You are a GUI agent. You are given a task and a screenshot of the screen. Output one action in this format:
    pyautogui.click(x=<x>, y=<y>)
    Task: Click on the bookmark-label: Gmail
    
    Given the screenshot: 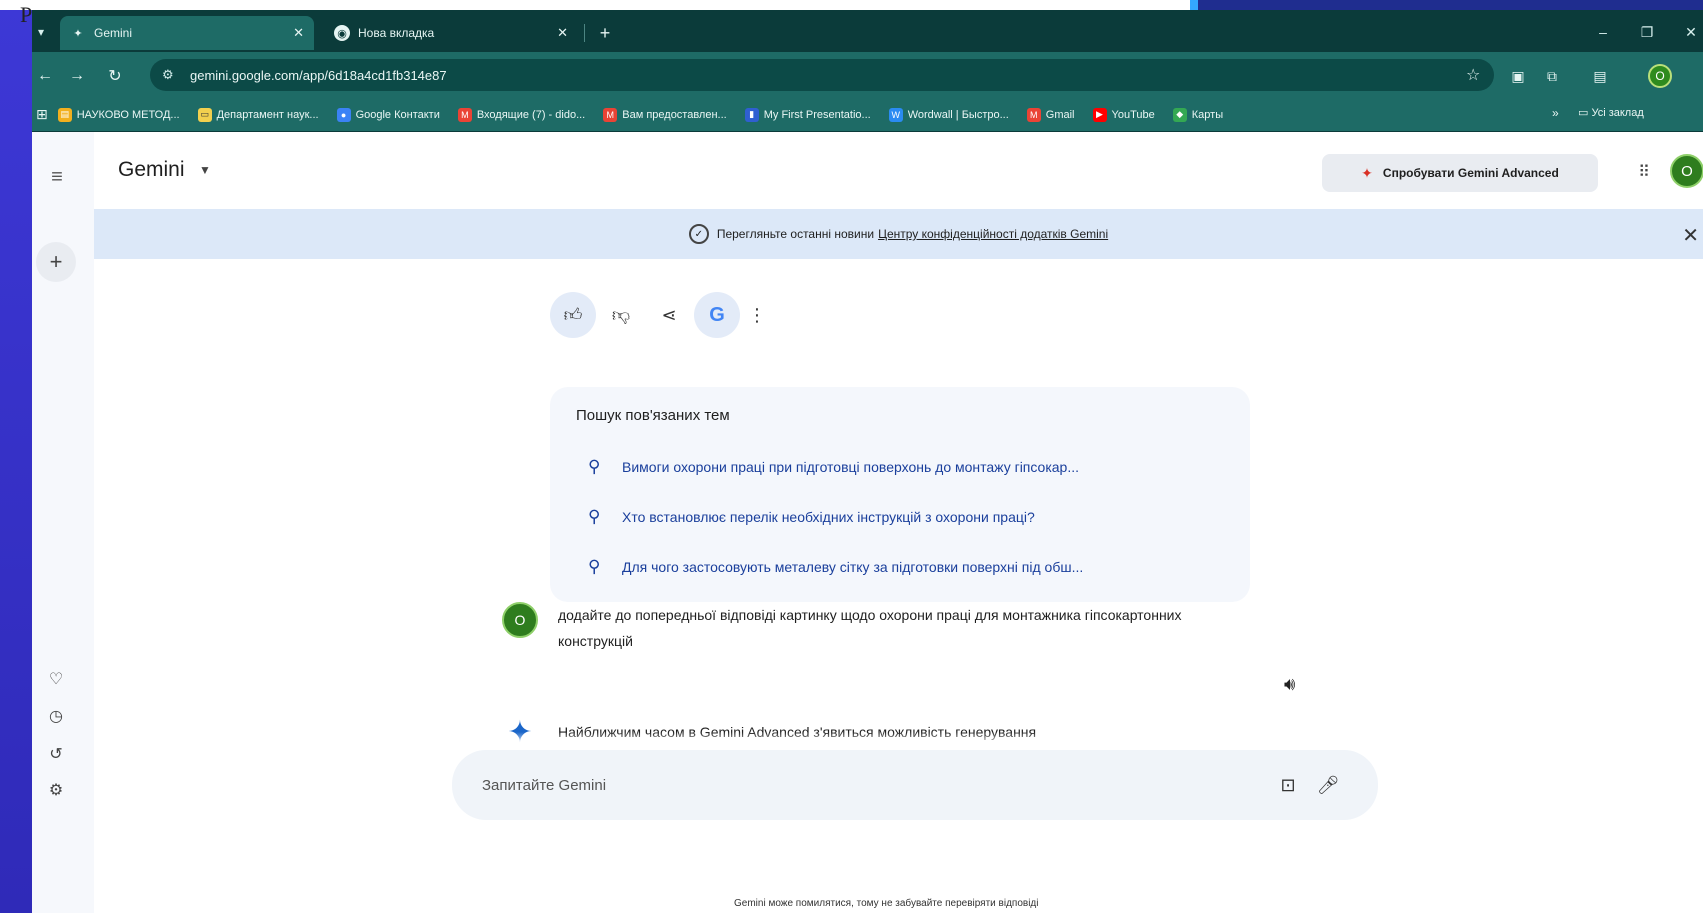 What is the action you would take?
    pyautogui.click(x=1060, y=114)
    